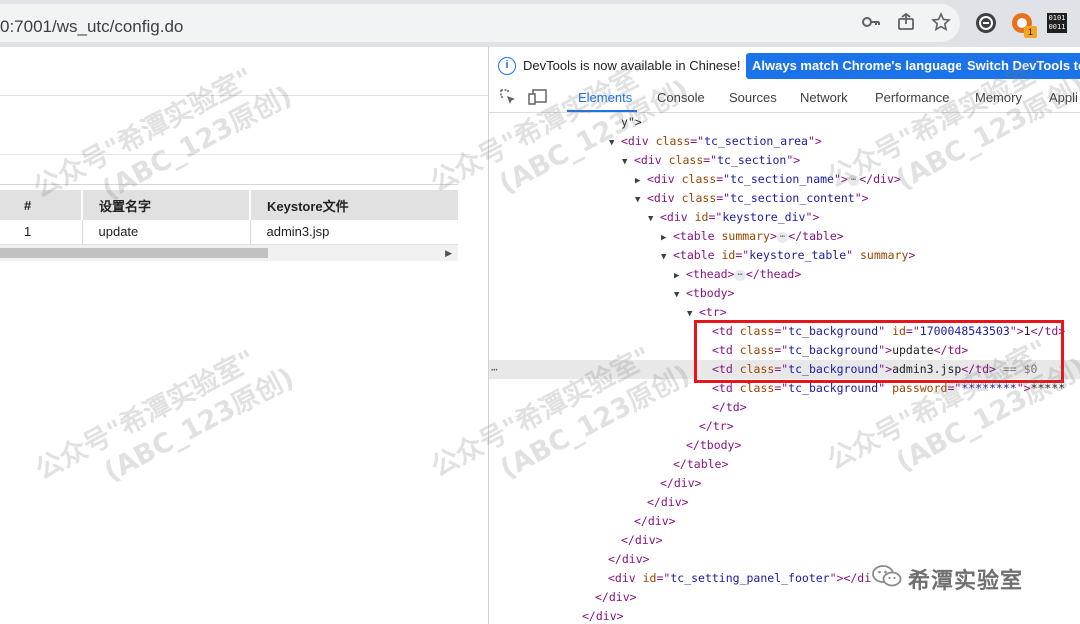 This screenshot has height=624, width=1080. What do you see at coordinates (1063, 97) in the screenshot?
I see `tab-application: Appli` at bounding box center [1063, 97].